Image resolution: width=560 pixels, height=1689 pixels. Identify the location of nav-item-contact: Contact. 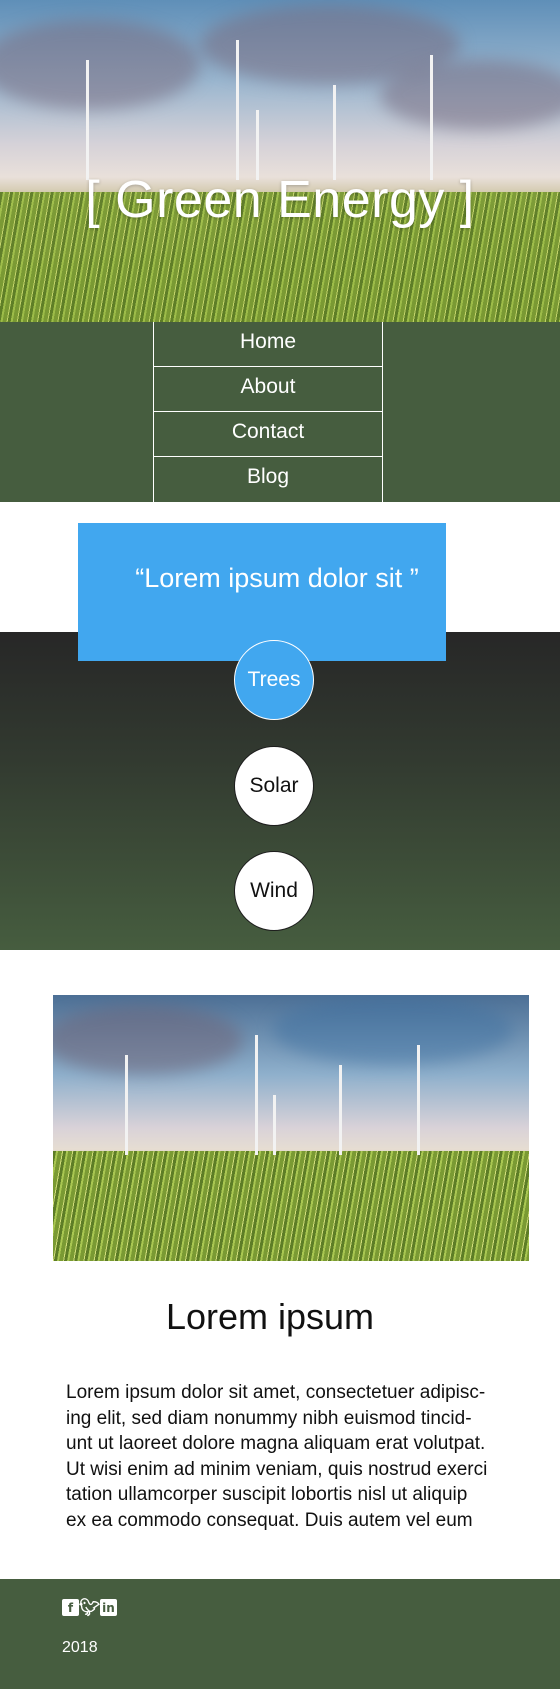
(268, 433).